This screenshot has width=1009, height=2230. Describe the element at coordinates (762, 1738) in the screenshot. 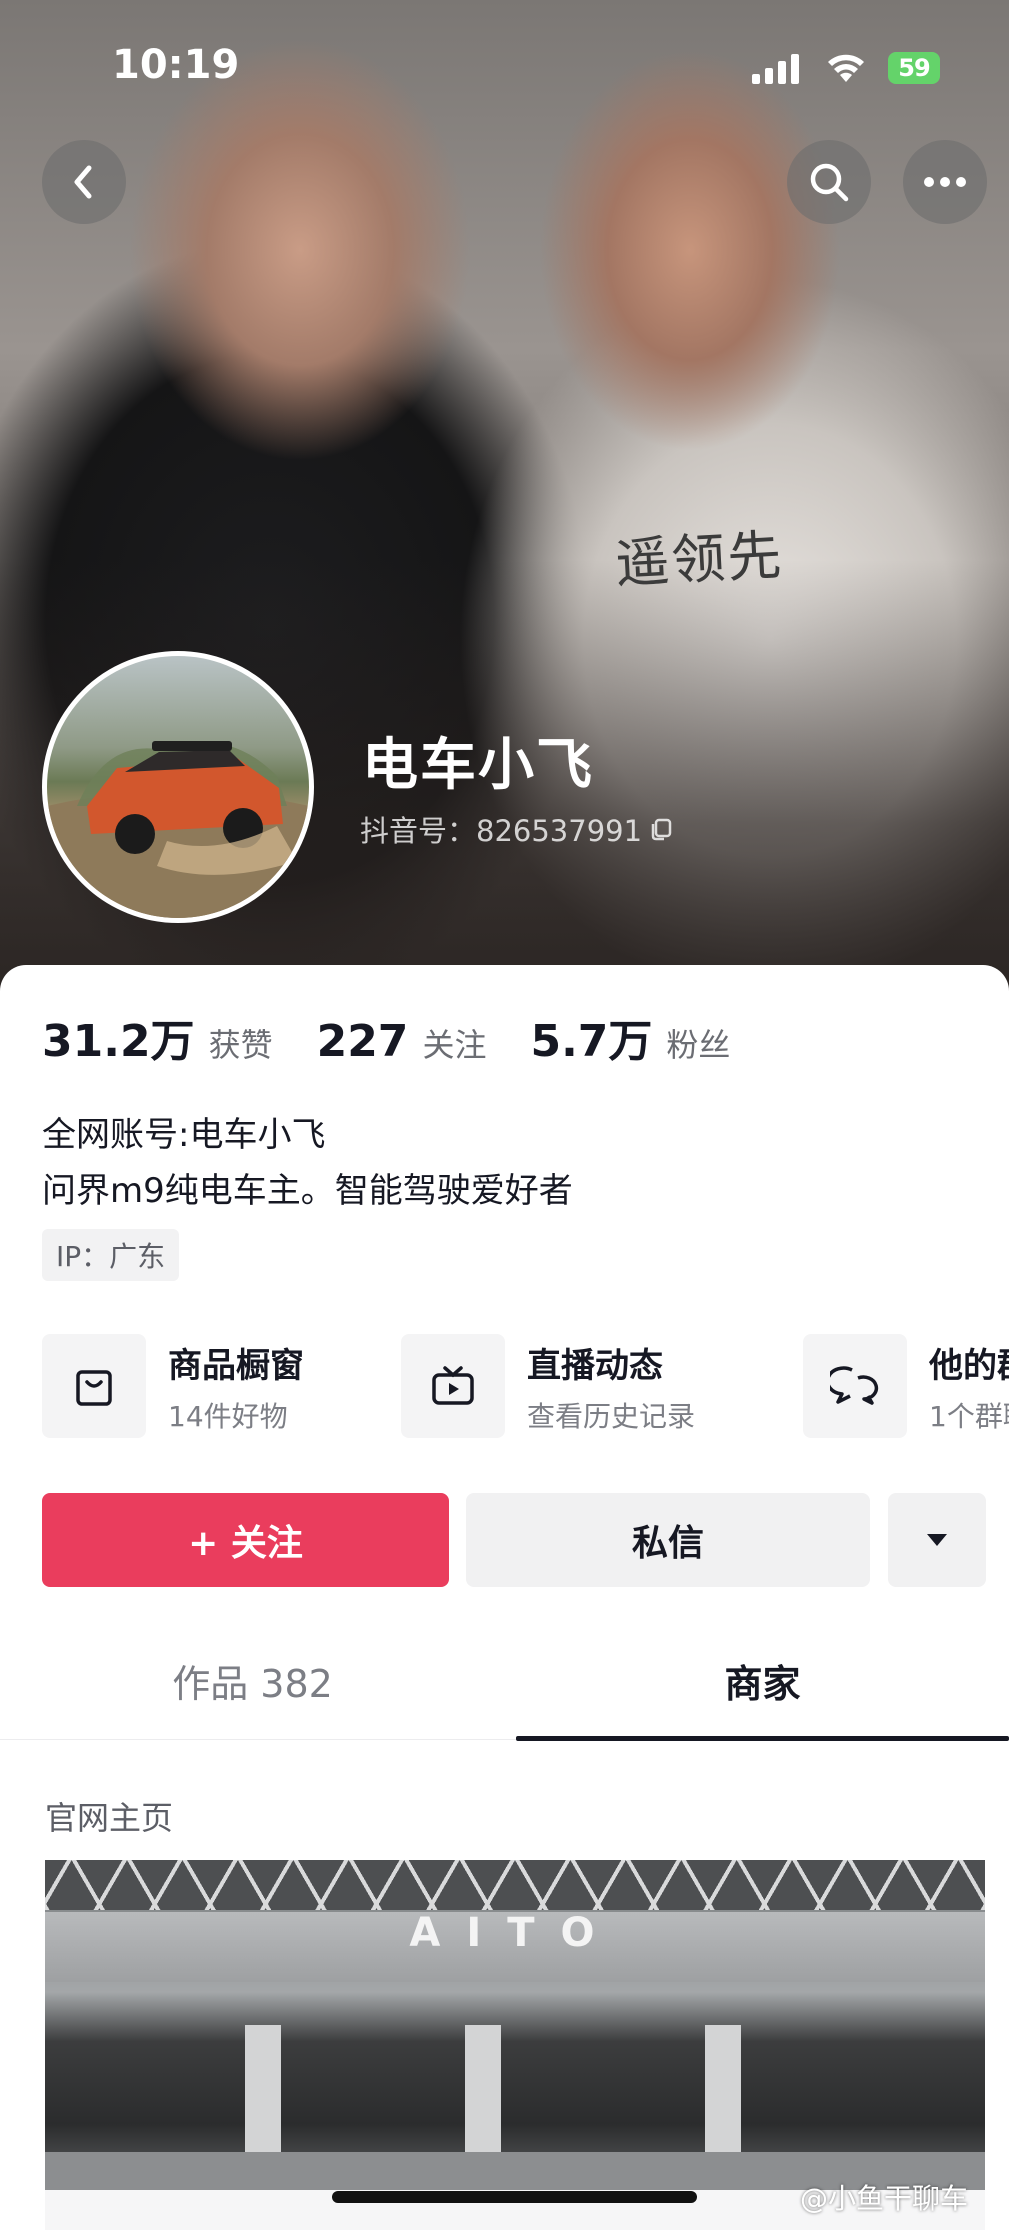

I see `active-tab-indicator` at that location.